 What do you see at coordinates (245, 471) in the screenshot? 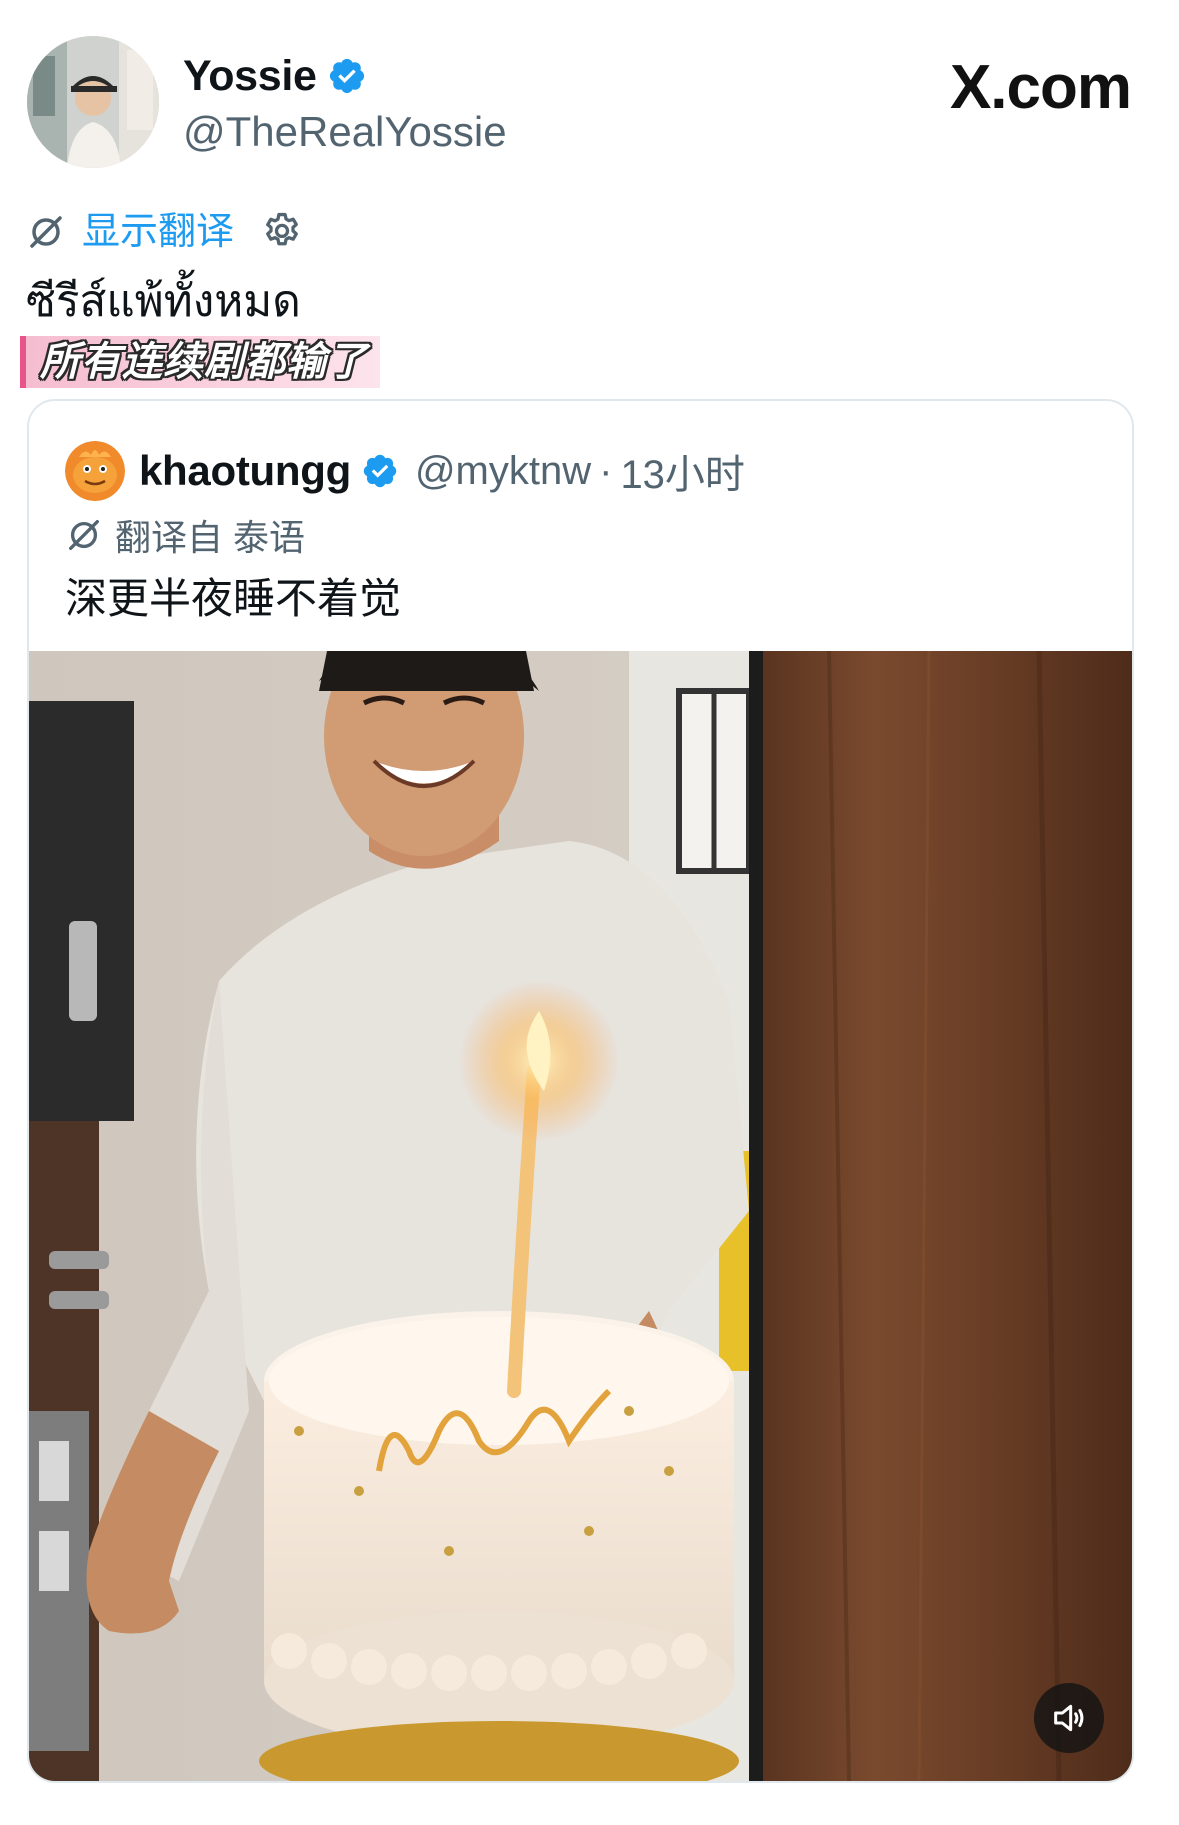
I see `quoted-author-name: khaotungg` at bounding box center [245, 471].